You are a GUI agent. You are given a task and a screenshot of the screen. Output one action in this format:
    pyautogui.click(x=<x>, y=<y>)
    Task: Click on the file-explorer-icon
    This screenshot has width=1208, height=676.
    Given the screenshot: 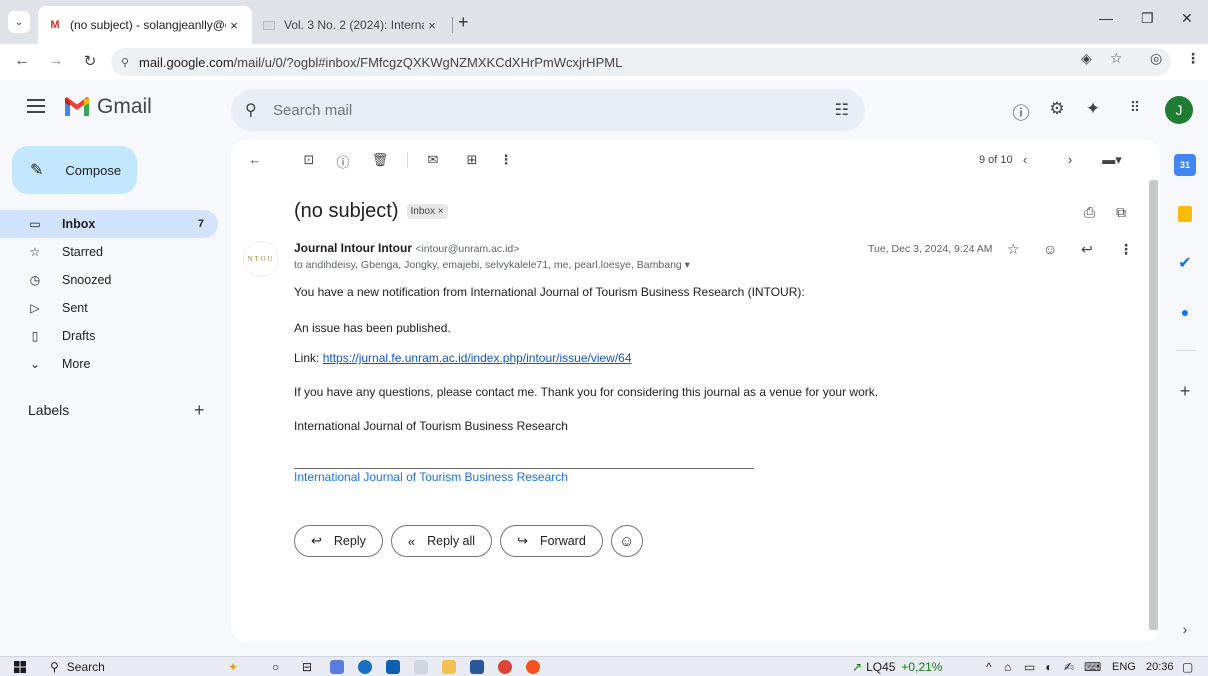 What is the action you would take?
    pyautogui.click(x=449, y=667)
    